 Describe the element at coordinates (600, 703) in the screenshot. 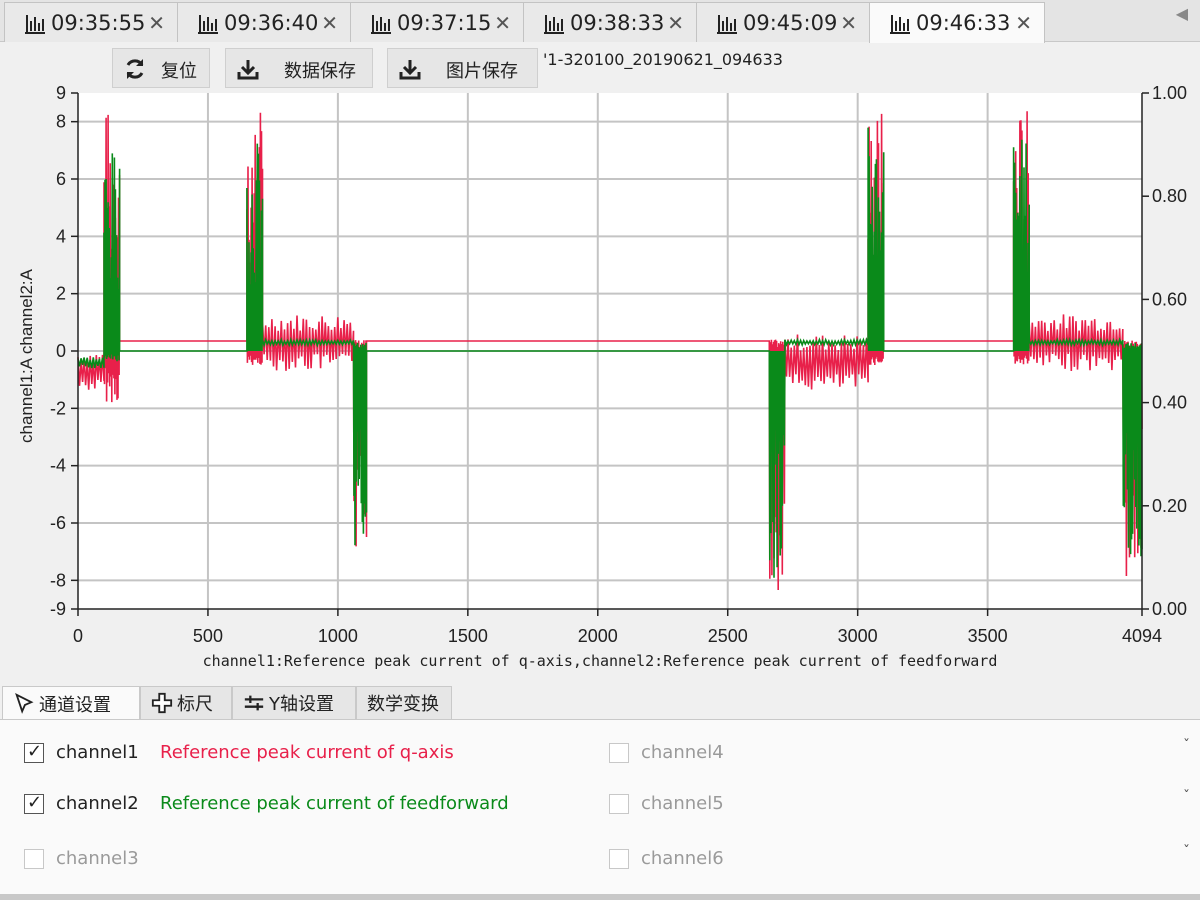

I see `settings-tabs: 通道设置 标尺 Y轴设置 数学变换` at that location.